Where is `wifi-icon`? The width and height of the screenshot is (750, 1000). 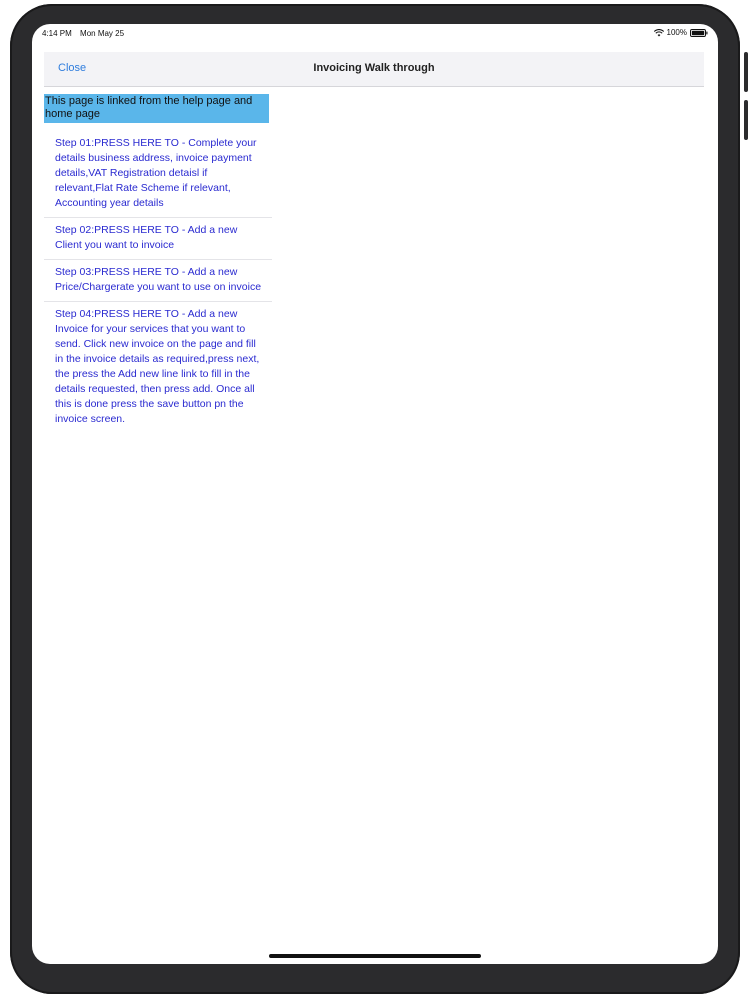 wifi-icon is located at coordinates (658, 32).